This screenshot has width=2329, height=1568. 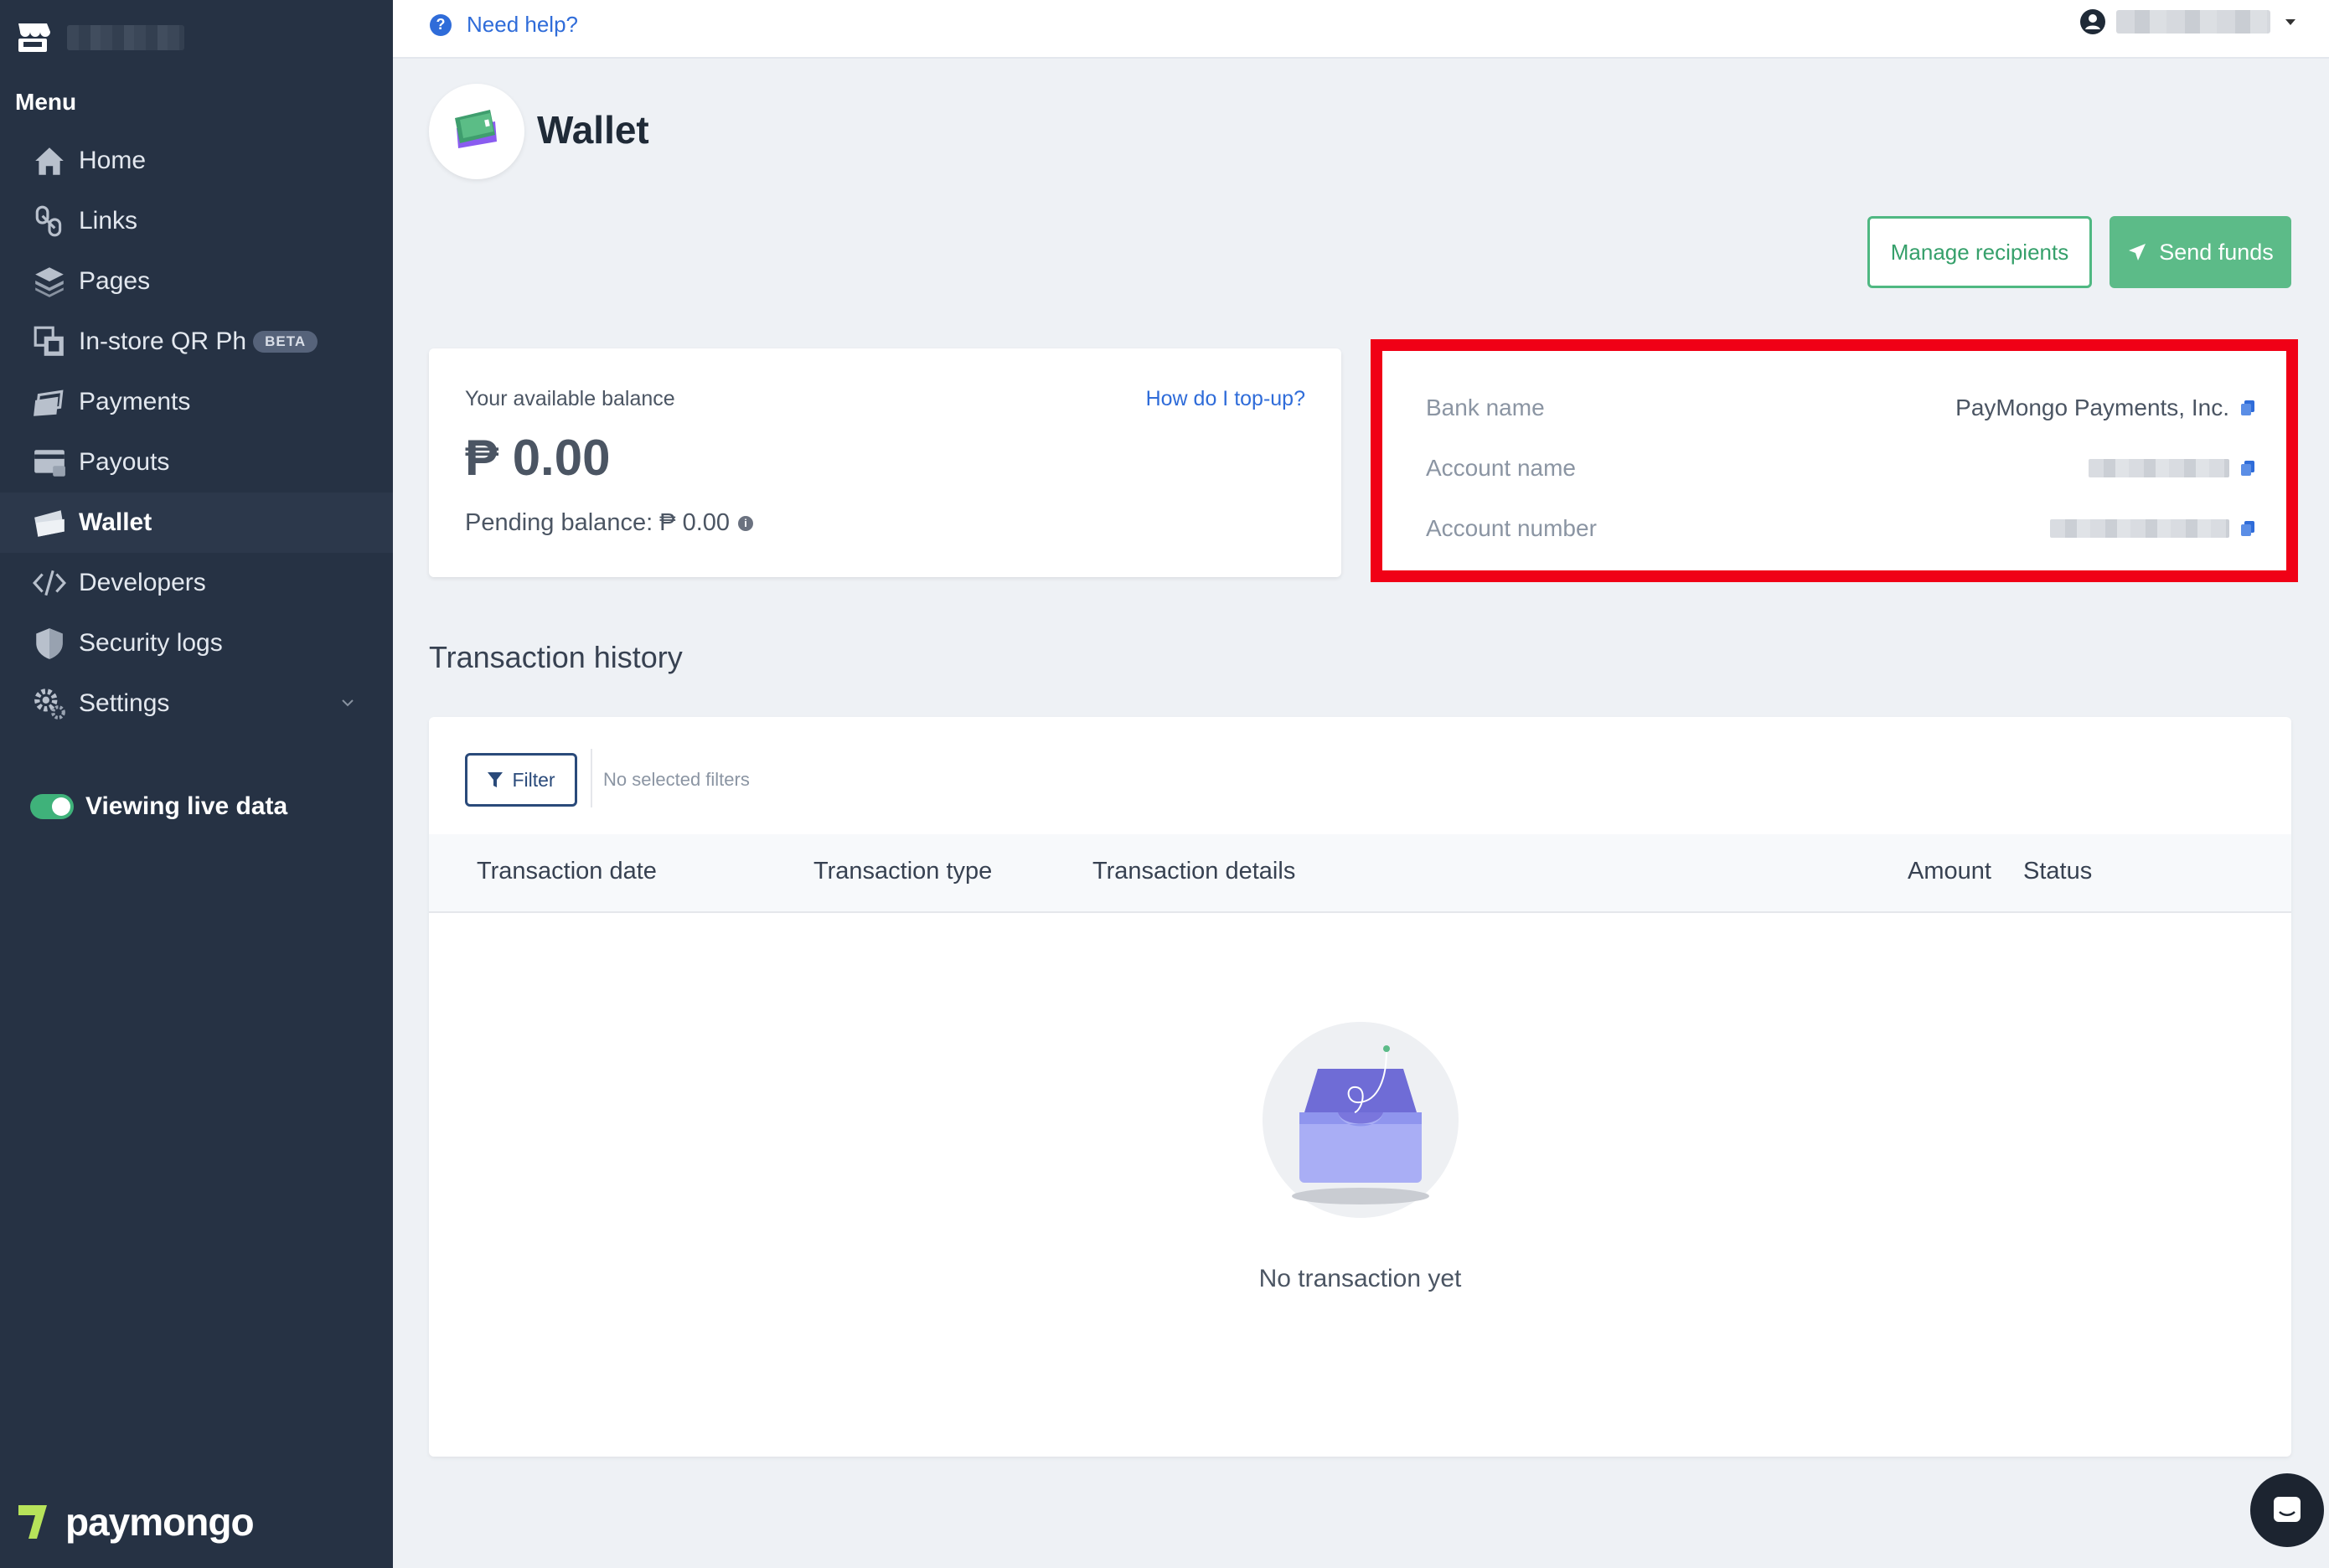 I want to click on brand-name: paymongo, so click(x=160, y=1522).